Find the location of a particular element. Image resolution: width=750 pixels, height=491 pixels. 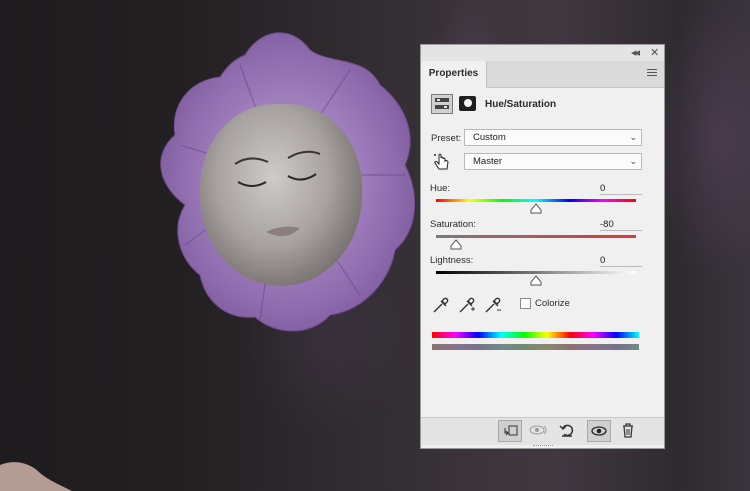

input-color-bar is located at coordinates (535, 335).